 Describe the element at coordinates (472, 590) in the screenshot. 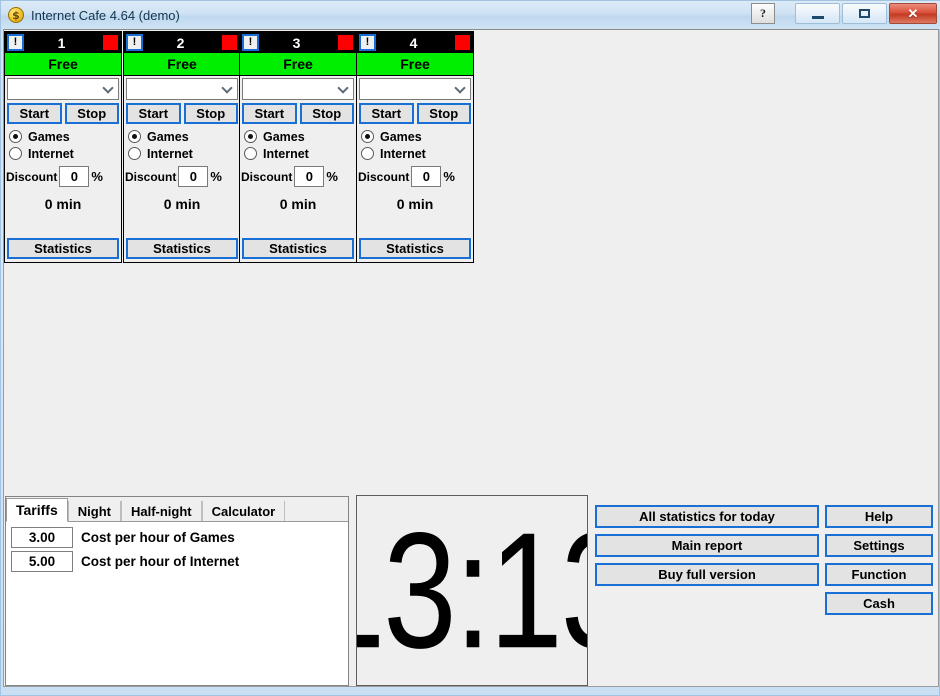

I see `clock-display: 13:13` at that location.